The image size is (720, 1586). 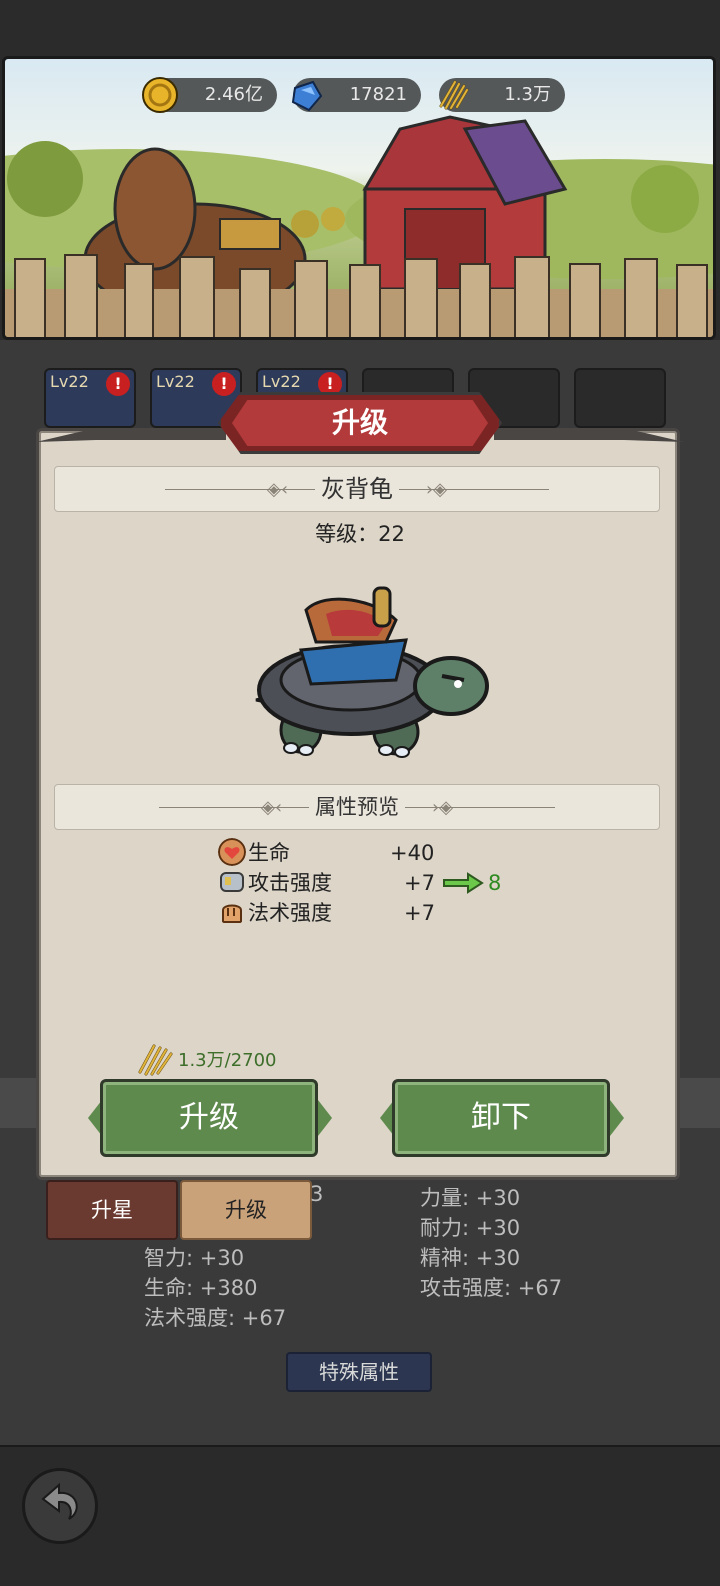 What do you see at coordinates (589, 435) in the screenshot?
I see `header-right-ornament` at bounding box center [589, 435].